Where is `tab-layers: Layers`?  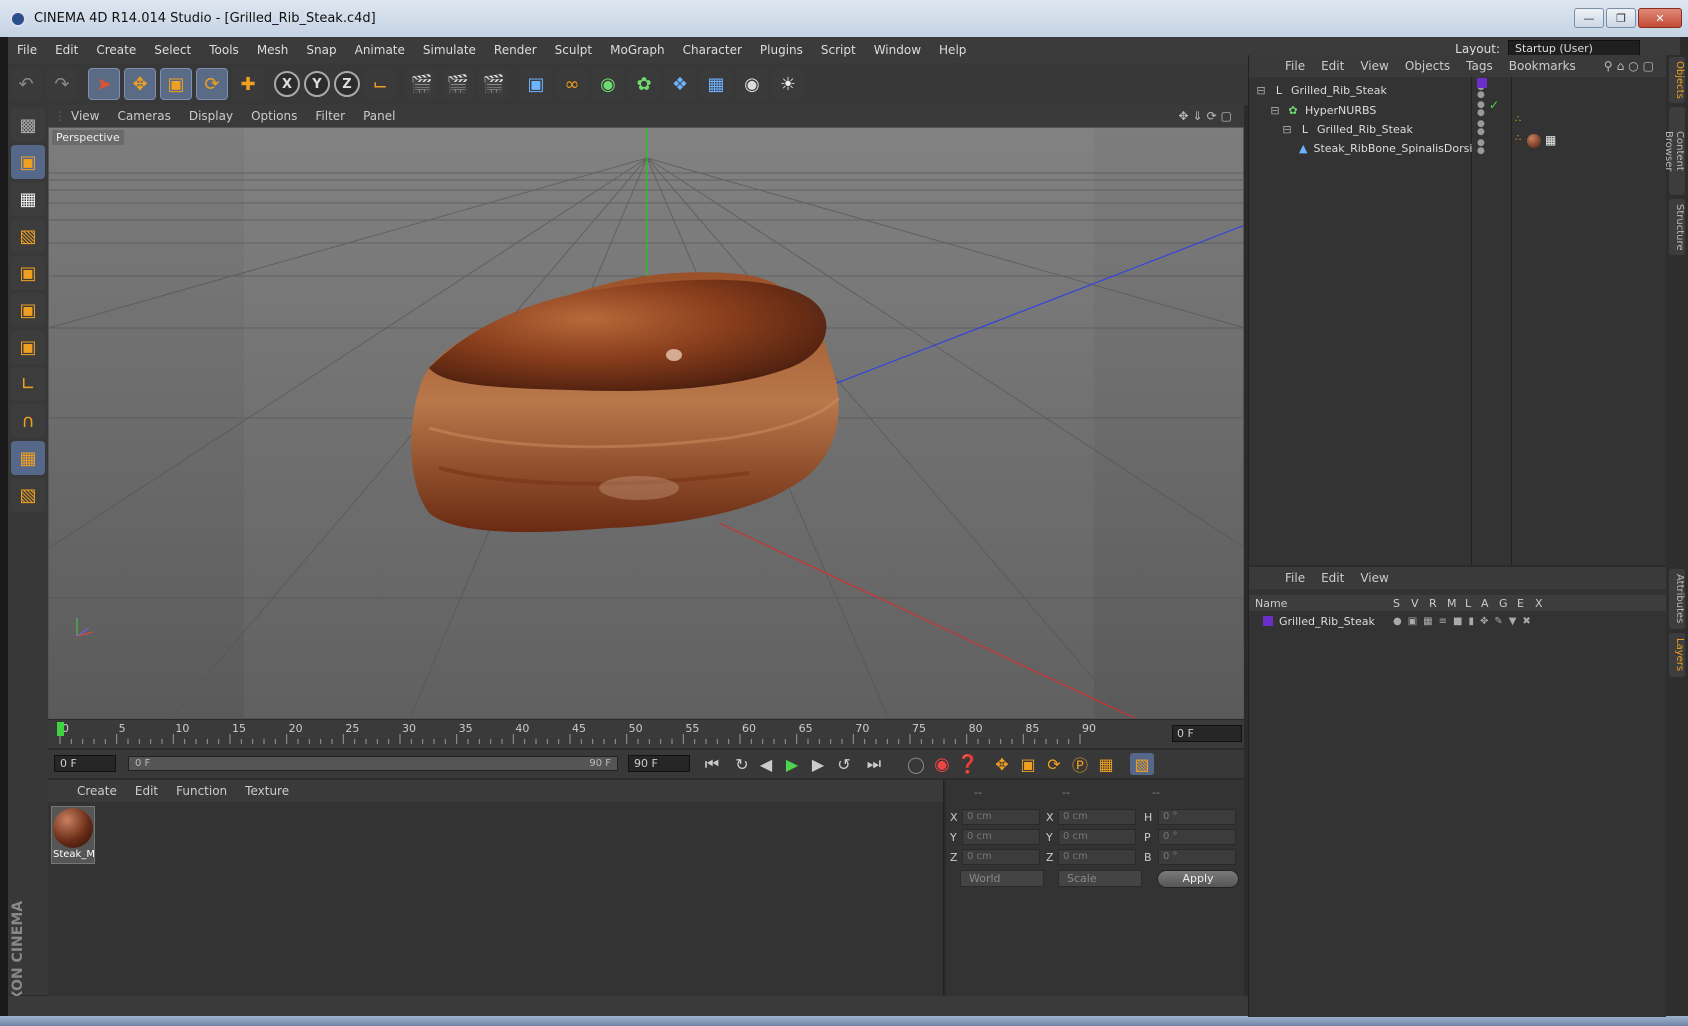
tab-layers: Layers is located at coordinates (1677, 655).